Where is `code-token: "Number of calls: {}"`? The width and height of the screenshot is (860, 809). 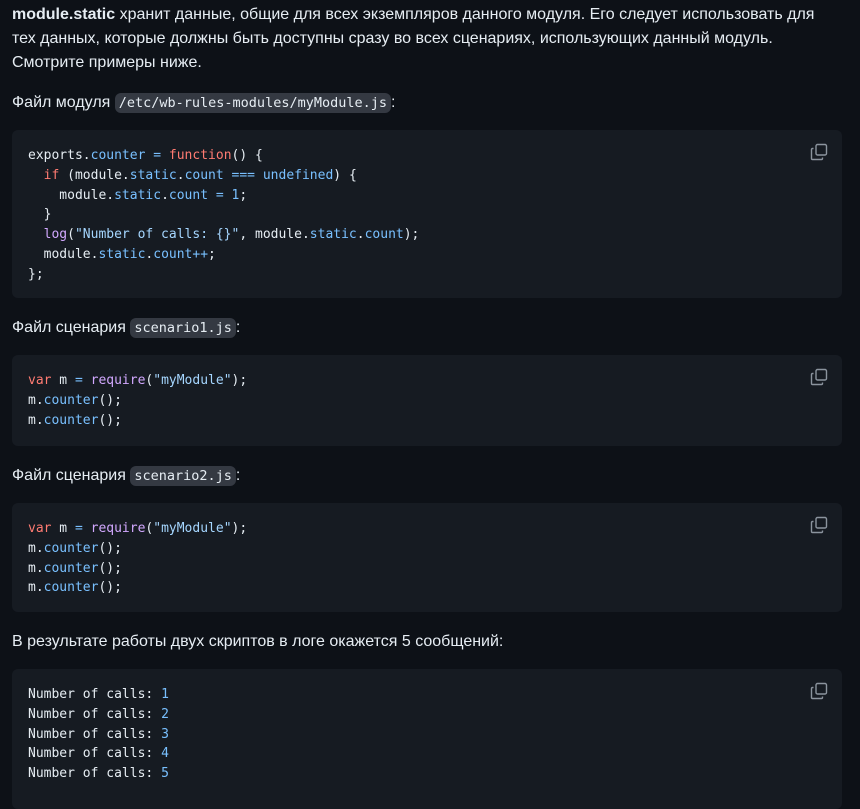
code-token: "Number of calls: {}" is located at coordinates (157, 235).